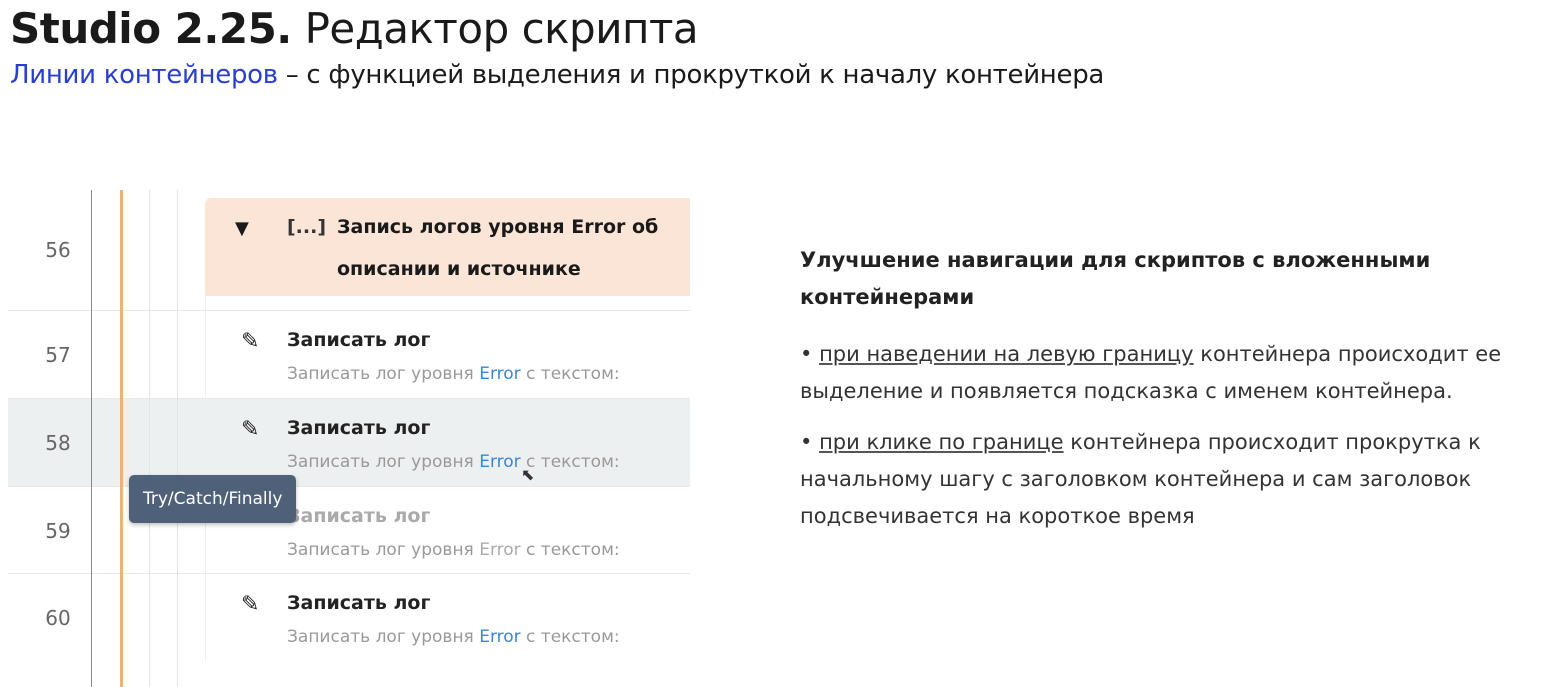 The width and height of the screenshot is (1547, 687). I want to click on tooltip: Try/Catch/Finally, so click(213, 499).